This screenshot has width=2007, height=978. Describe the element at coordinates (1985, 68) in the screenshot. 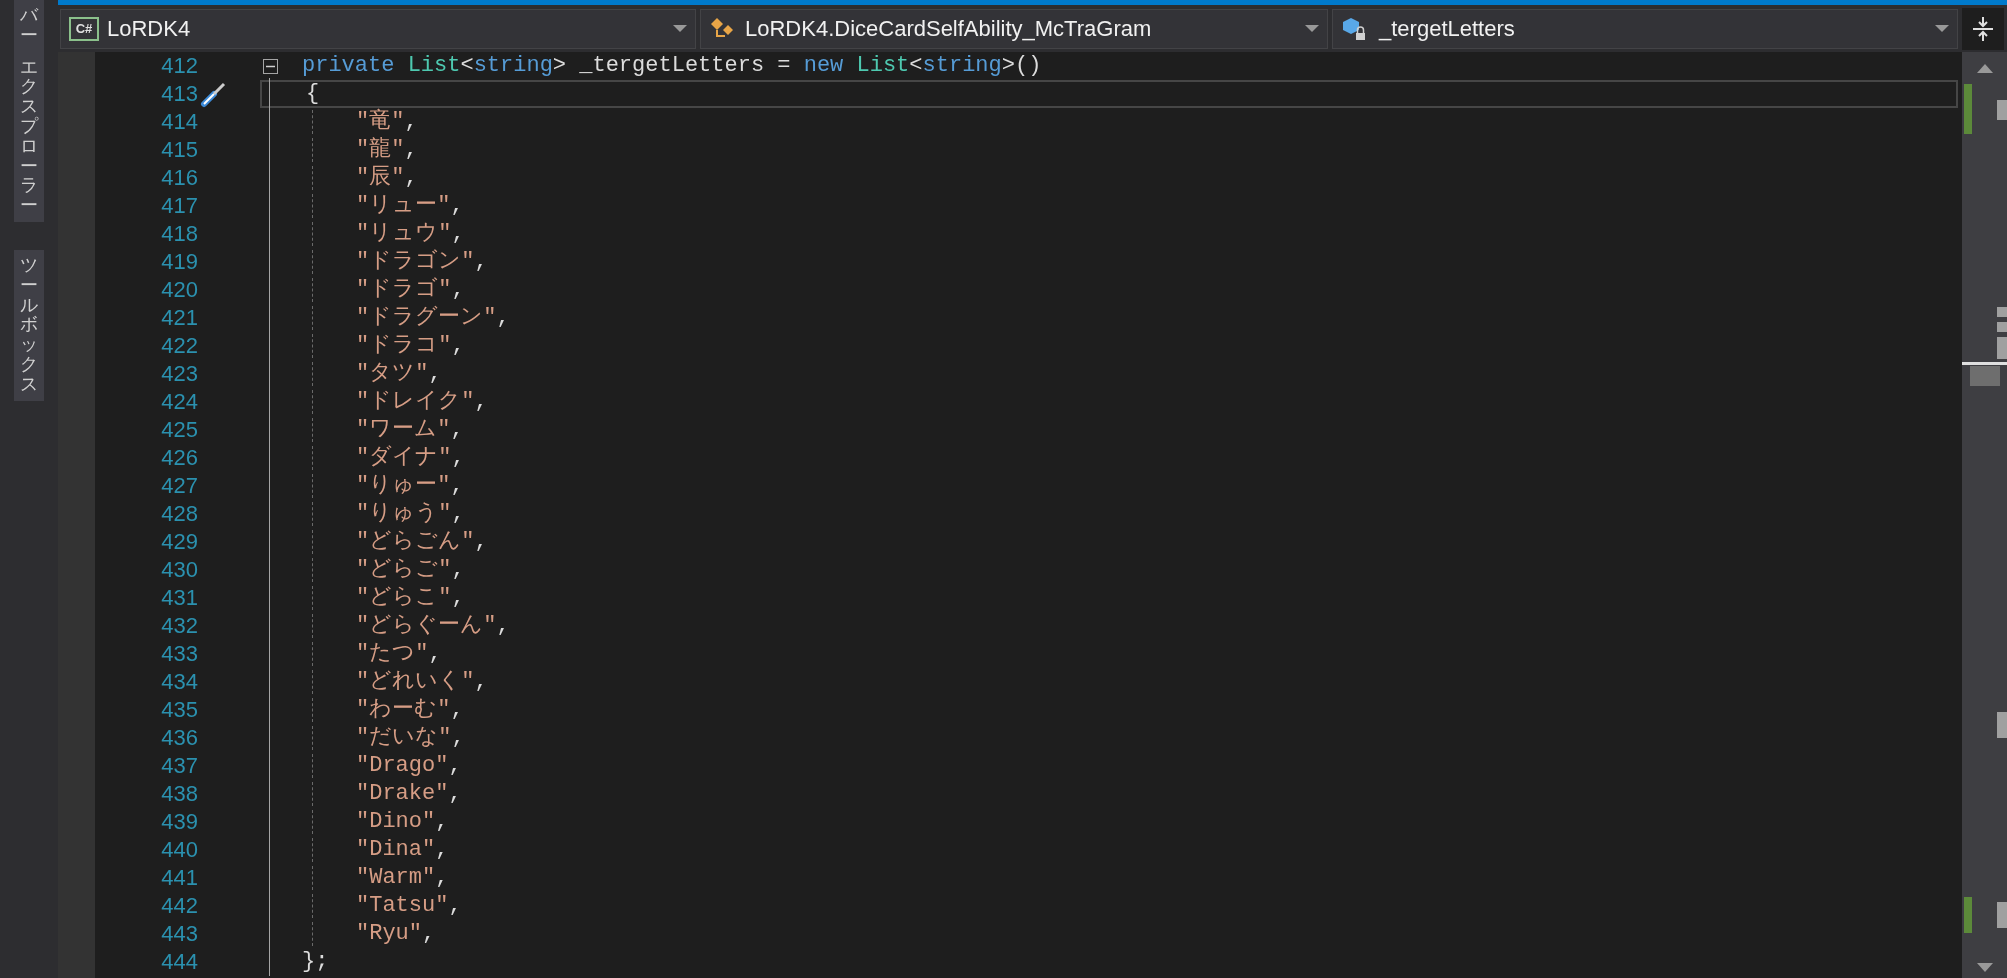

I see `scroll-up-icon` at that location.